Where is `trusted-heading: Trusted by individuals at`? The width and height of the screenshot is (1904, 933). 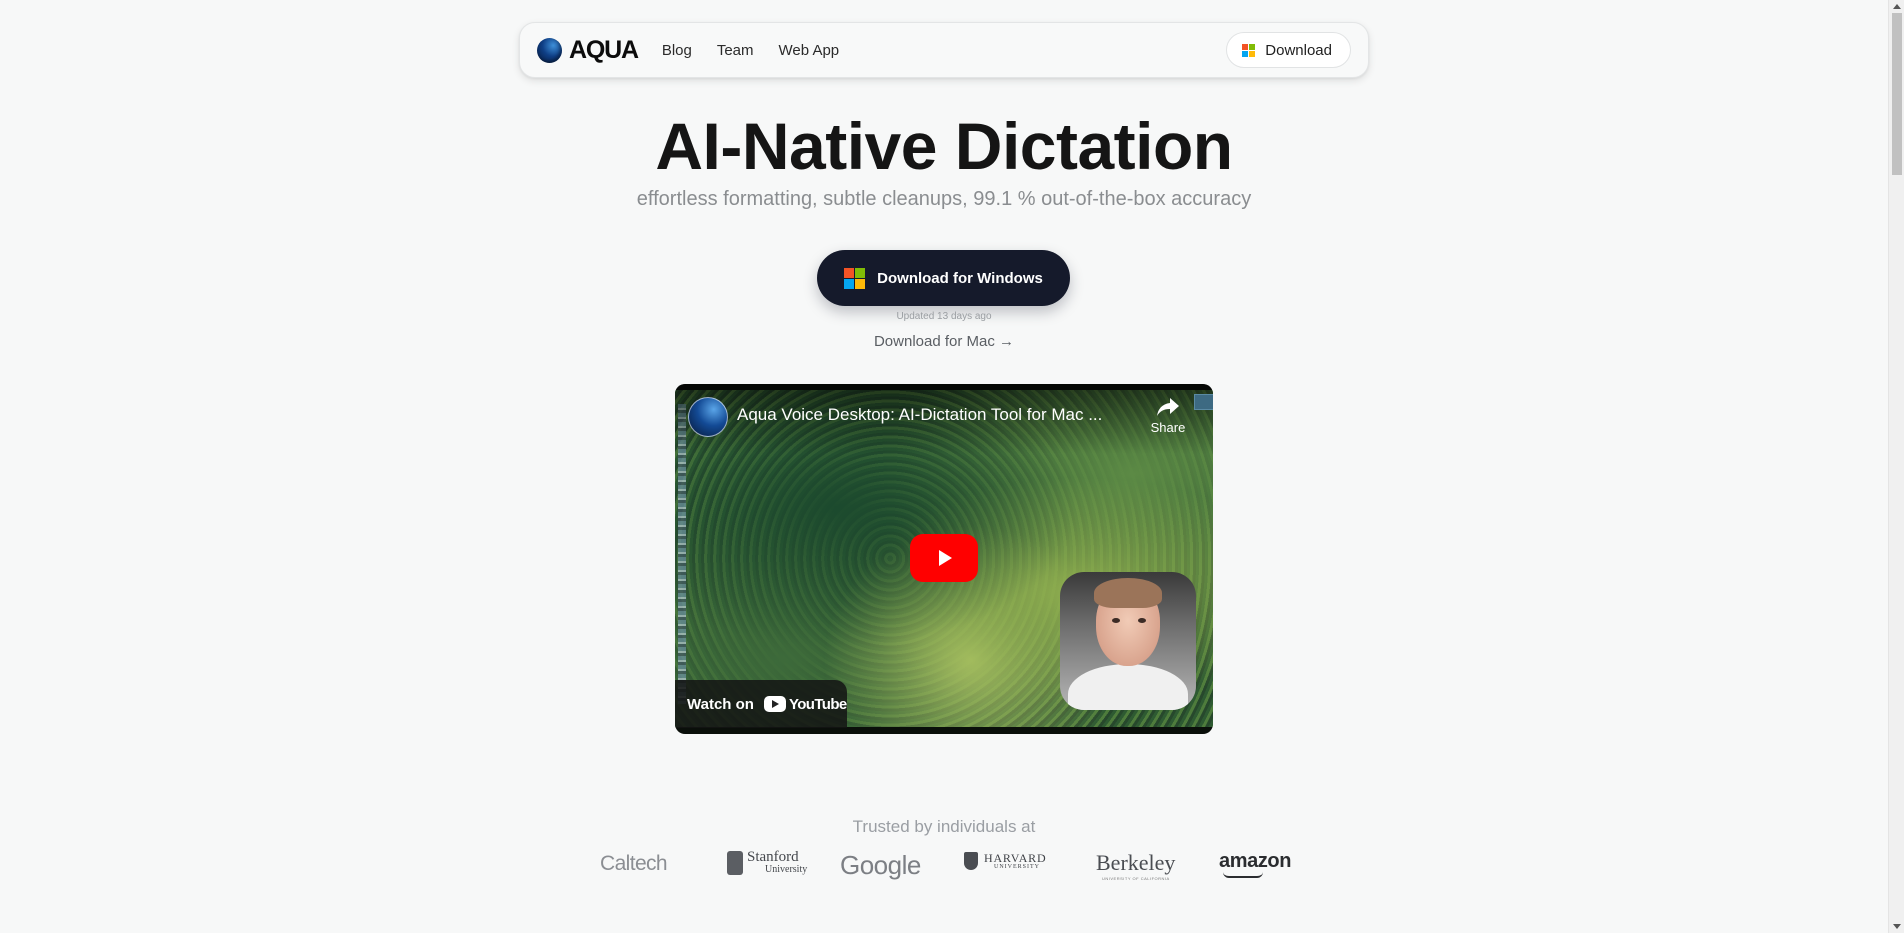 trusted-heading: Trusted by individuals at is located at coordinates (944, 826).